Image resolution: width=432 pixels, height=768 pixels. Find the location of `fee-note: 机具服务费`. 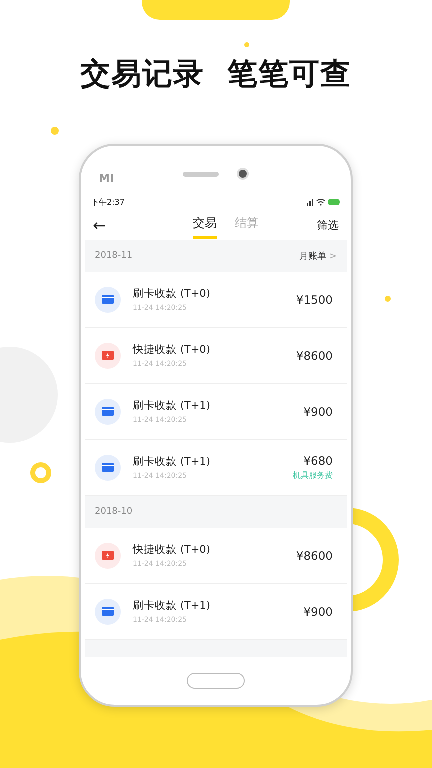

fee-note: 机具服务费 is located at coordinates (313, 475).